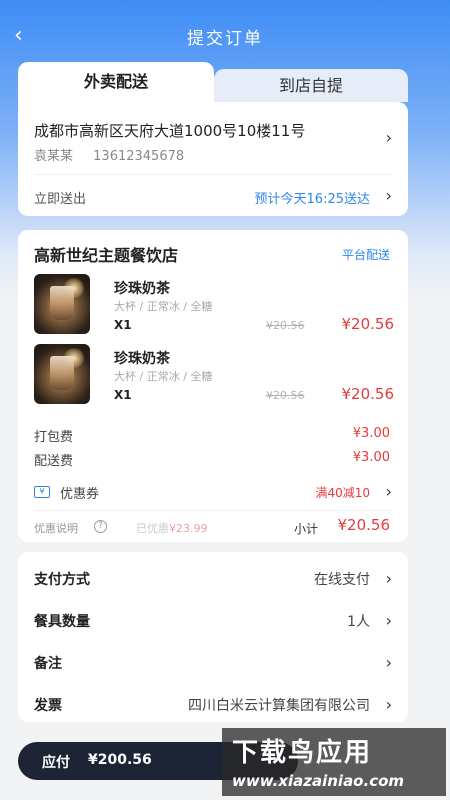  Describe the element at coordinates (54, 156) in the screenshot. I see `contact-name: 袁某某` at that location.